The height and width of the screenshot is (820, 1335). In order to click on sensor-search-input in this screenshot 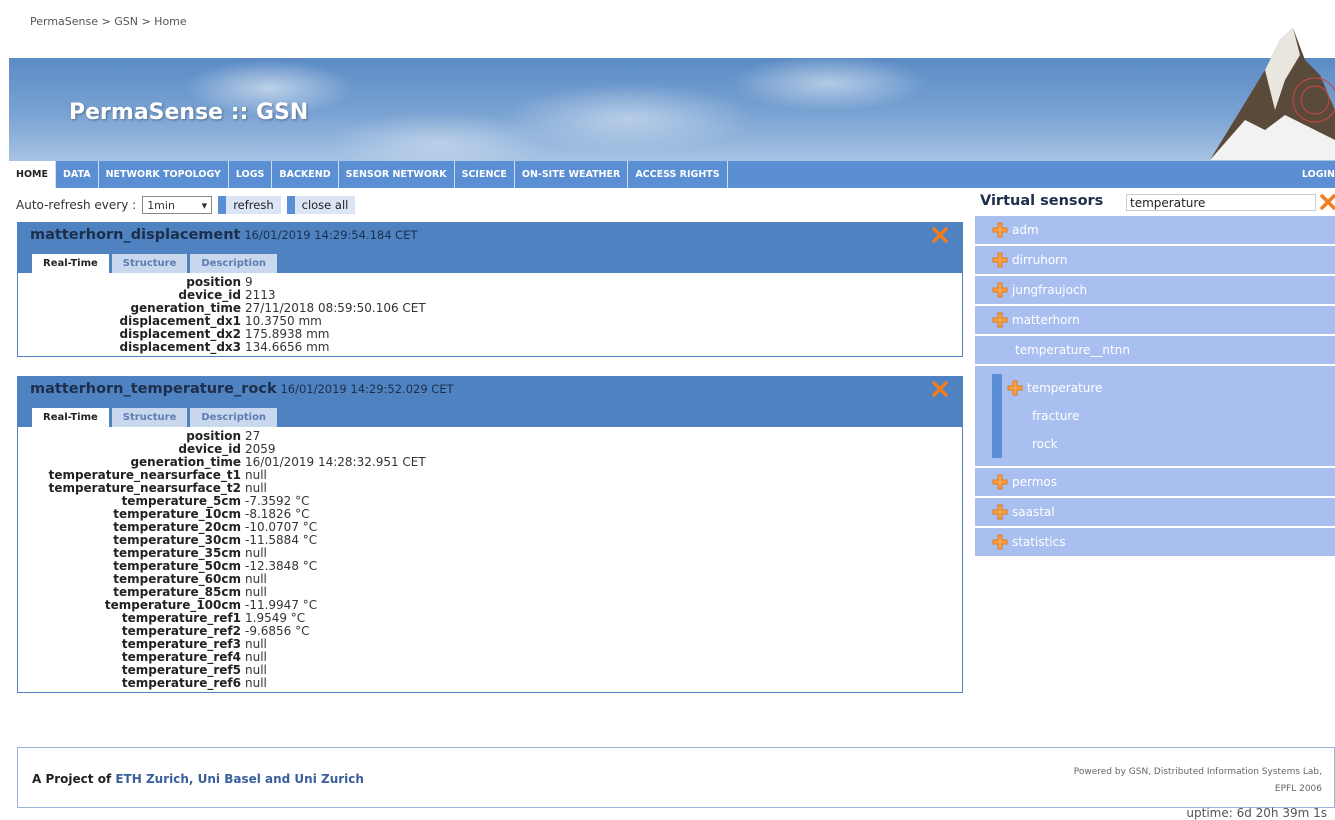, I will do `click(1221, 202)`.